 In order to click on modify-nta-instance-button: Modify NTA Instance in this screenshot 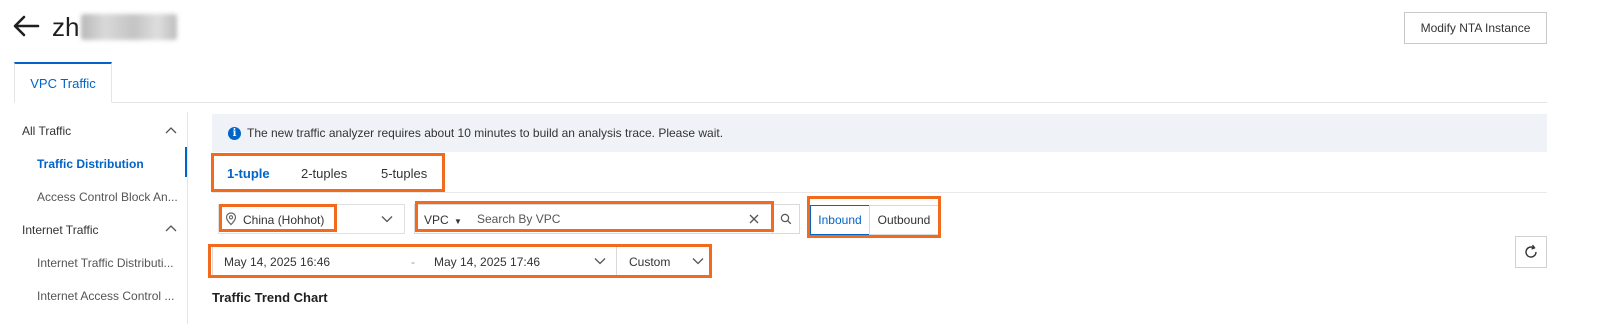, I will do `click(1475, 28)`.